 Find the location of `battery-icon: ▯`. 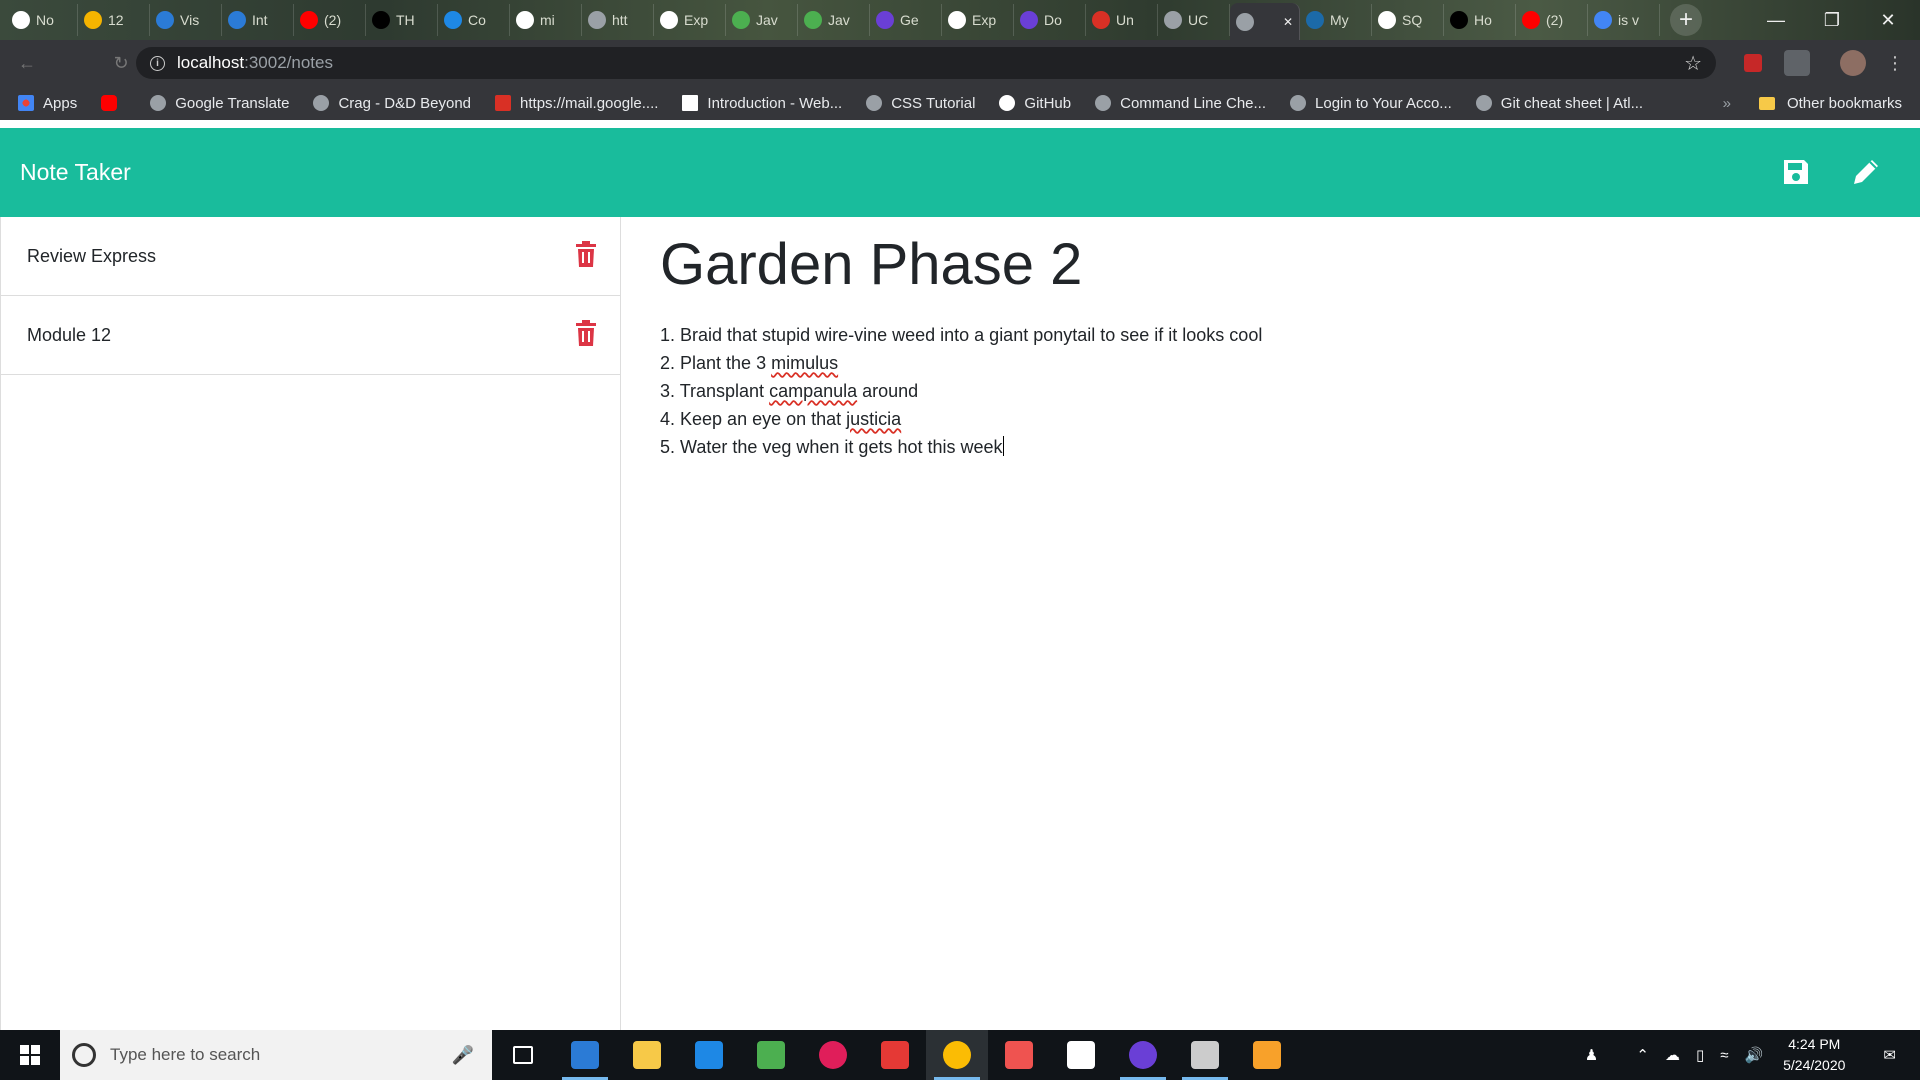

battery-icon: ▯ is located at coordinates (1700, 1055).